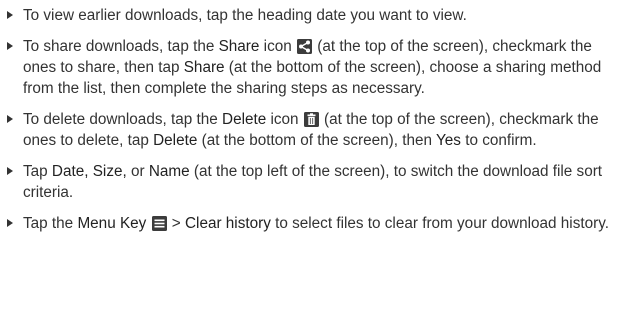 This screenshot has height=332, width=618. Describe the element at coordinates (89, 171) in the screenshot. I see `date-size-keyword: Date, Size,` at that location.